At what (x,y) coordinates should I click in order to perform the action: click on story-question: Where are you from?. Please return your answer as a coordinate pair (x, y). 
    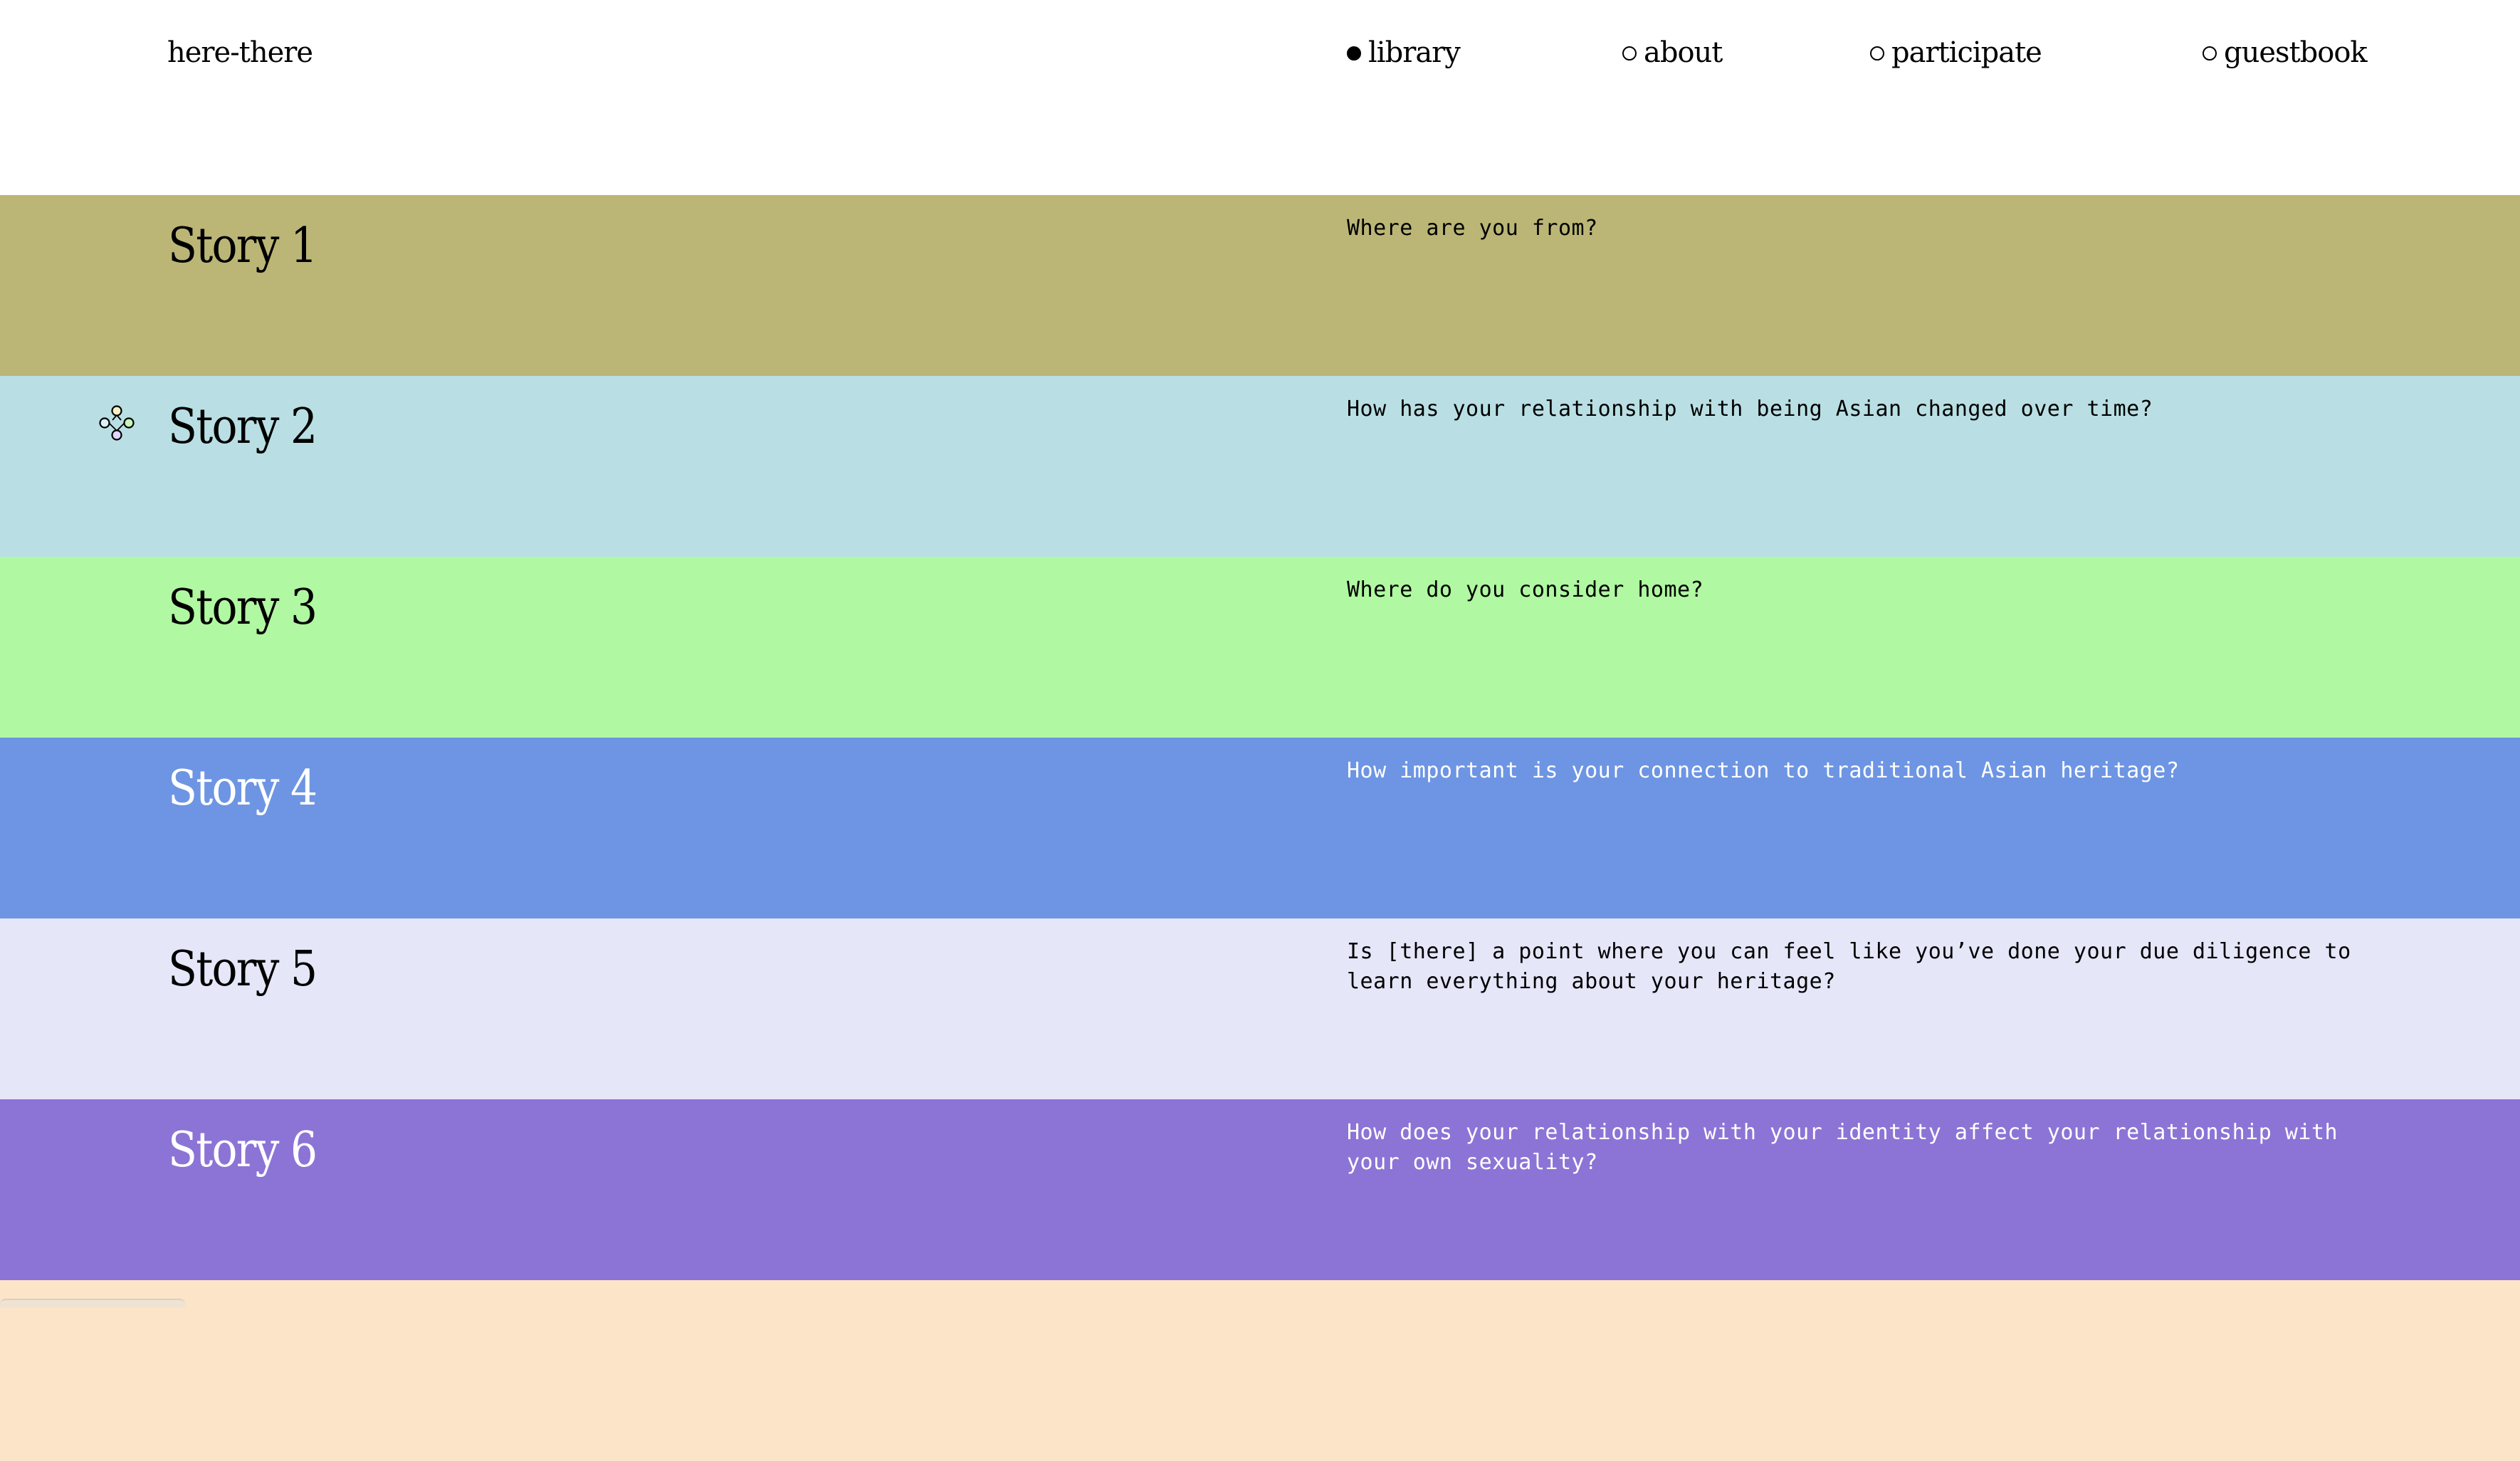
    Looking at the image, I should click on (1472, 228).